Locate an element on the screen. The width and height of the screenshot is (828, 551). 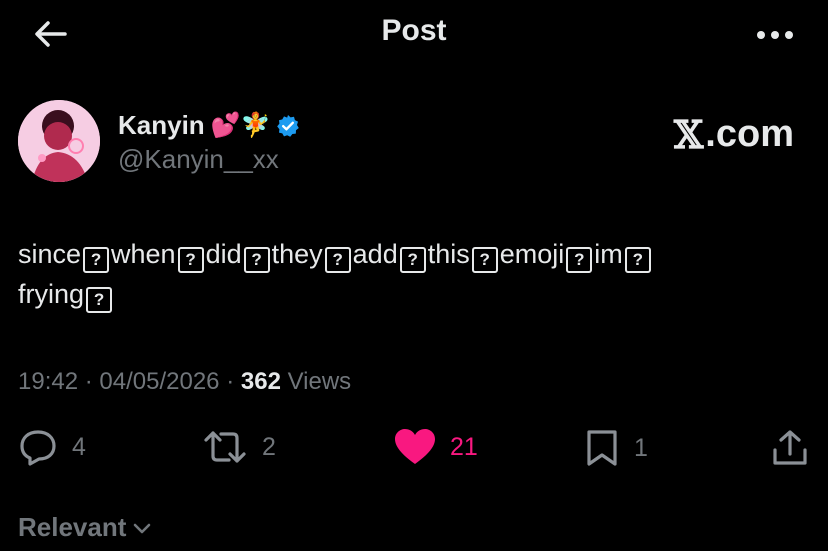
avatar is located at coordinates (59, 141).